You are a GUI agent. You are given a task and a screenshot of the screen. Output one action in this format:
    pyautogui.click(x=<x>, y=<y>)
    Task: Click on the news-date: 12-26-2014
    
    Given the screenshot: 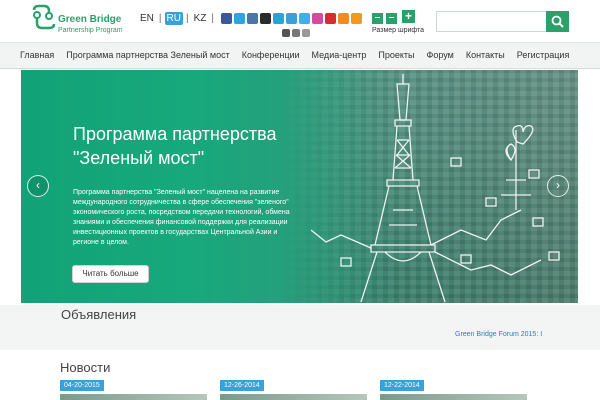 What is the action you would take?
    pyautogui.click(x=242, y=385)
    